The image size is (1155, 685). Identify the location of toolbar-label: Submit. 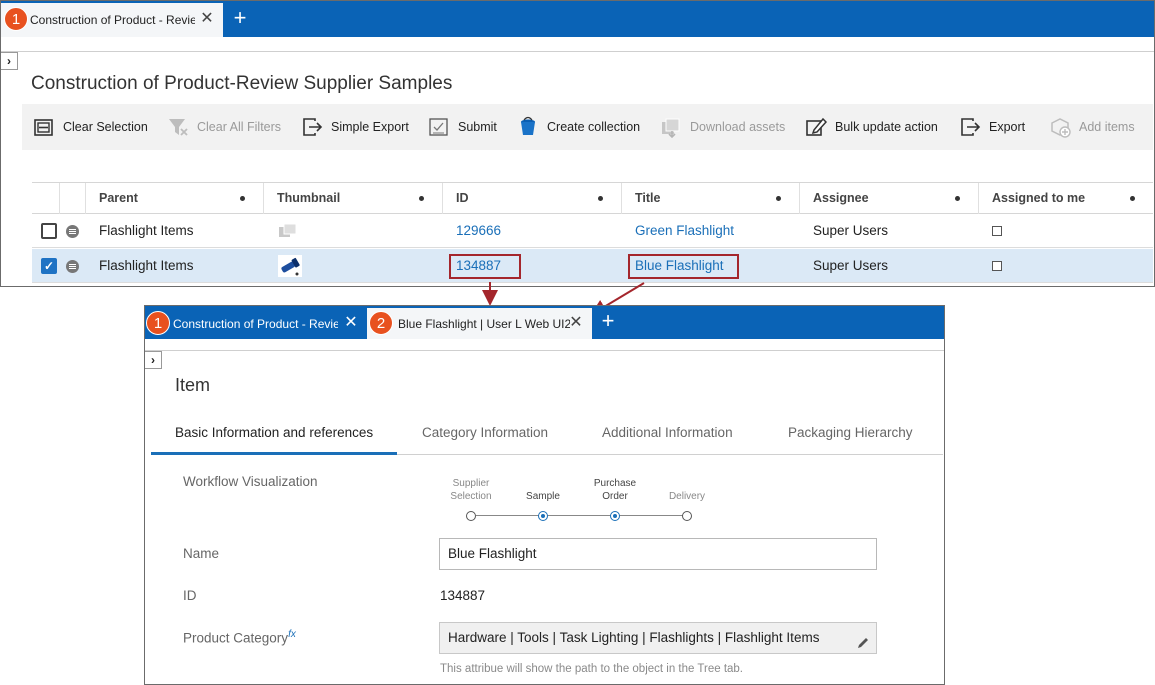
(477, 127).